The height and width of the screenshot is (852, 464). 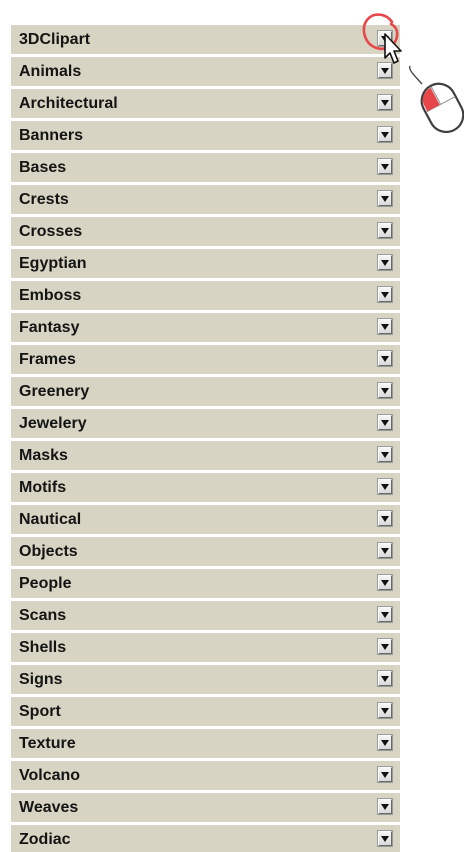 I want to click on category-row-volcano: Volcano, so click(x=205, y=775).